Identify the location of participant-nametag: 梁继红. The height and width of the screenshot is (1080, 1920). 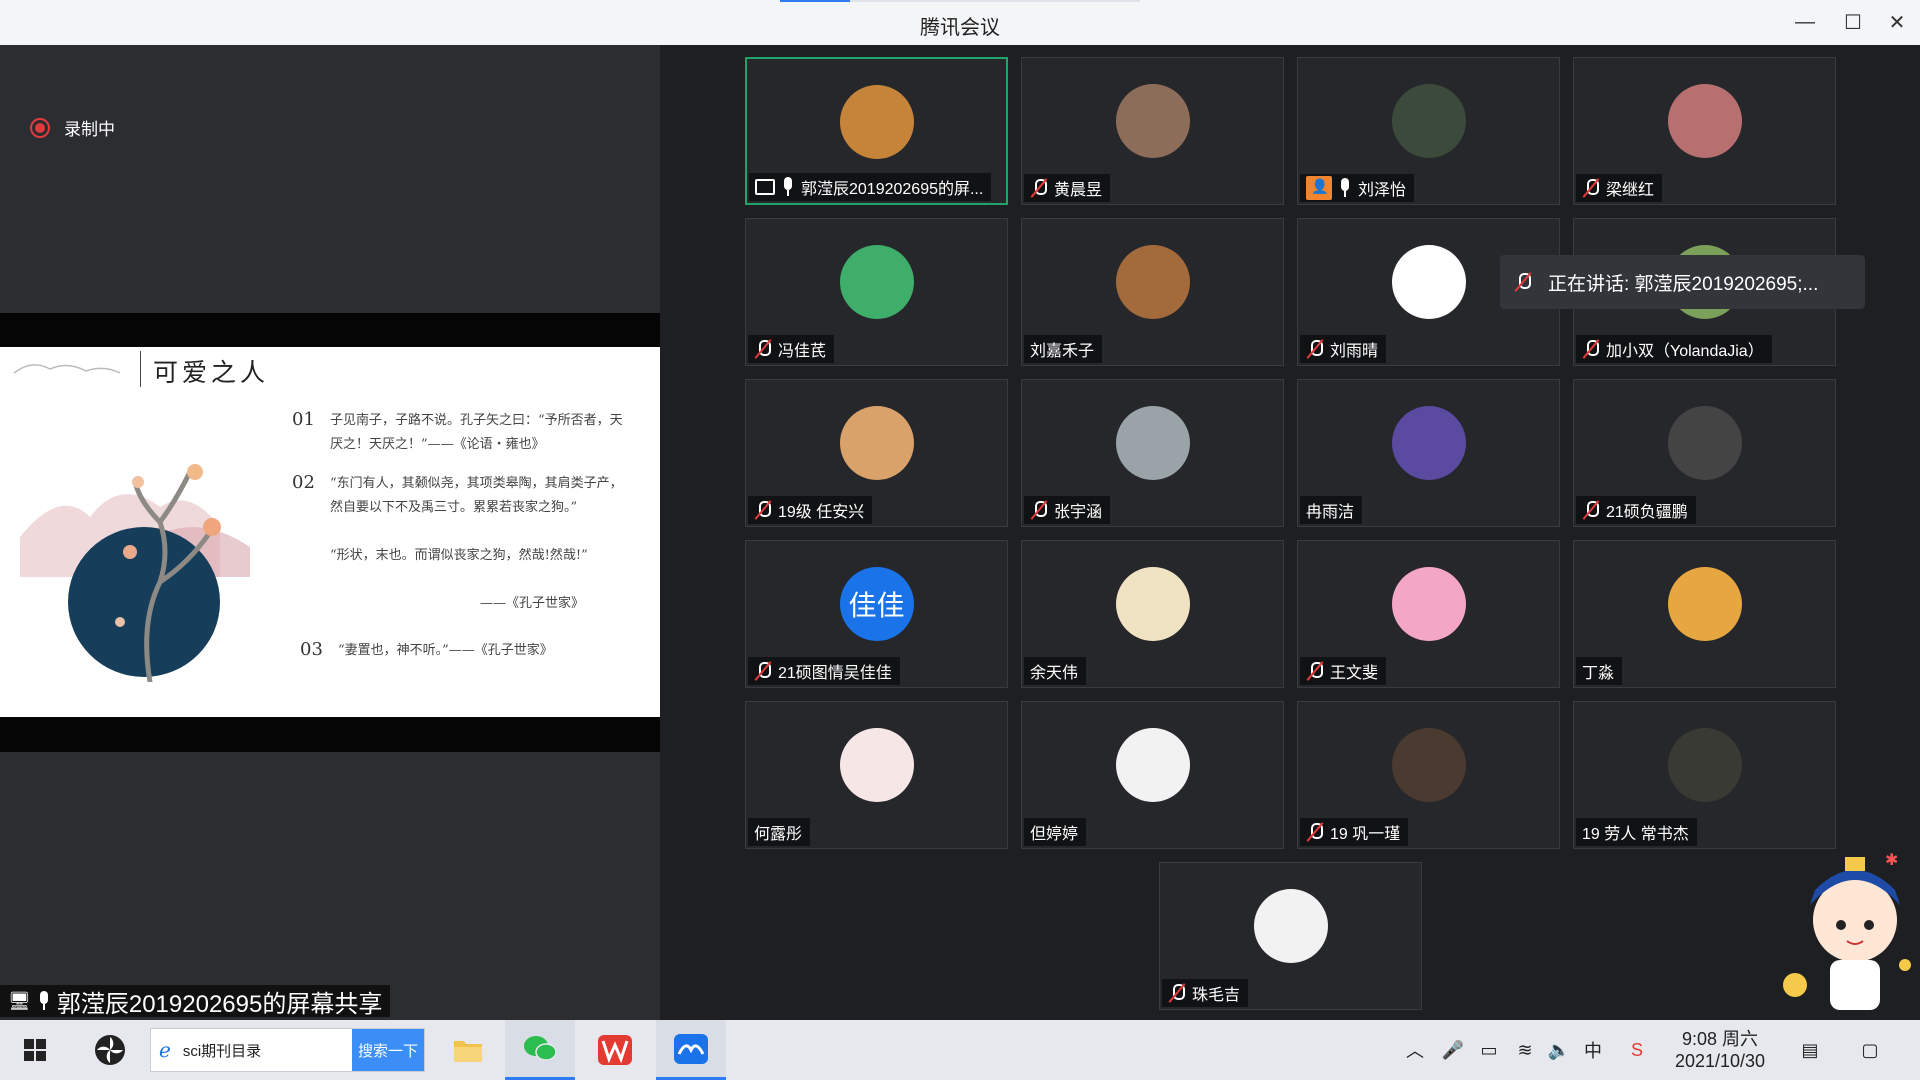
(1619, 188).